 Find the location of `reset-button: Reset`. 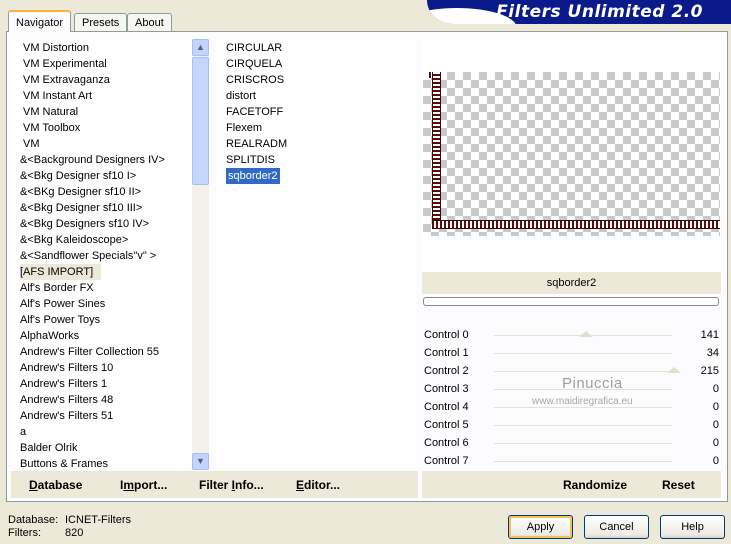

reset-button: Reset is located at coordinates (678, 485).